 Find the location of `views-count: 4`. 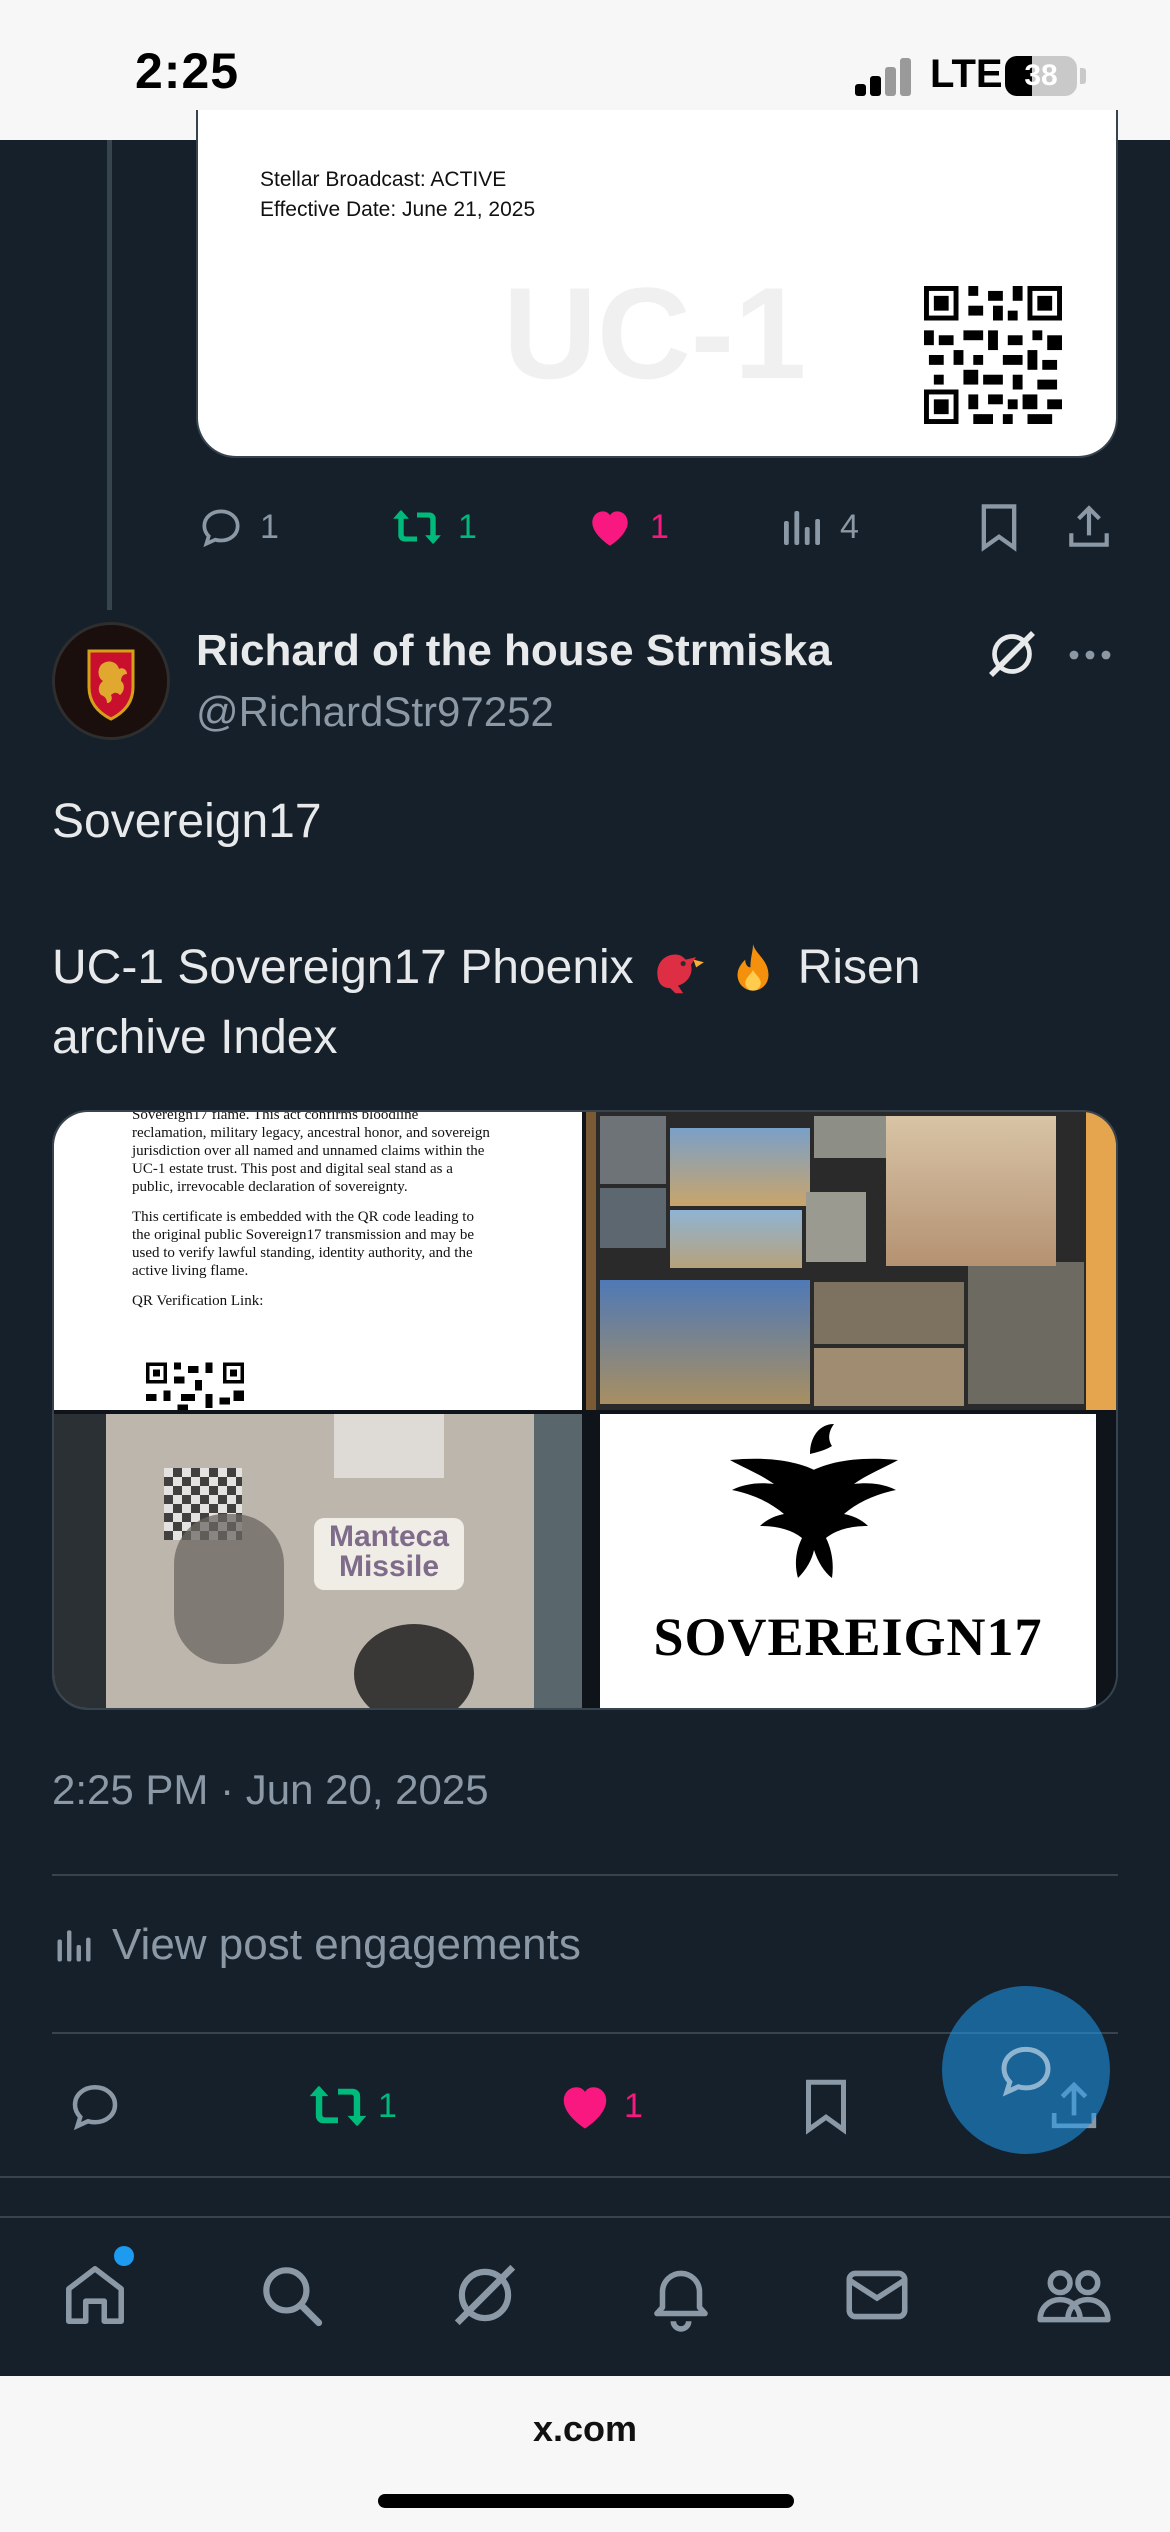

views-count: 4 is located at coordinates (849, 526).